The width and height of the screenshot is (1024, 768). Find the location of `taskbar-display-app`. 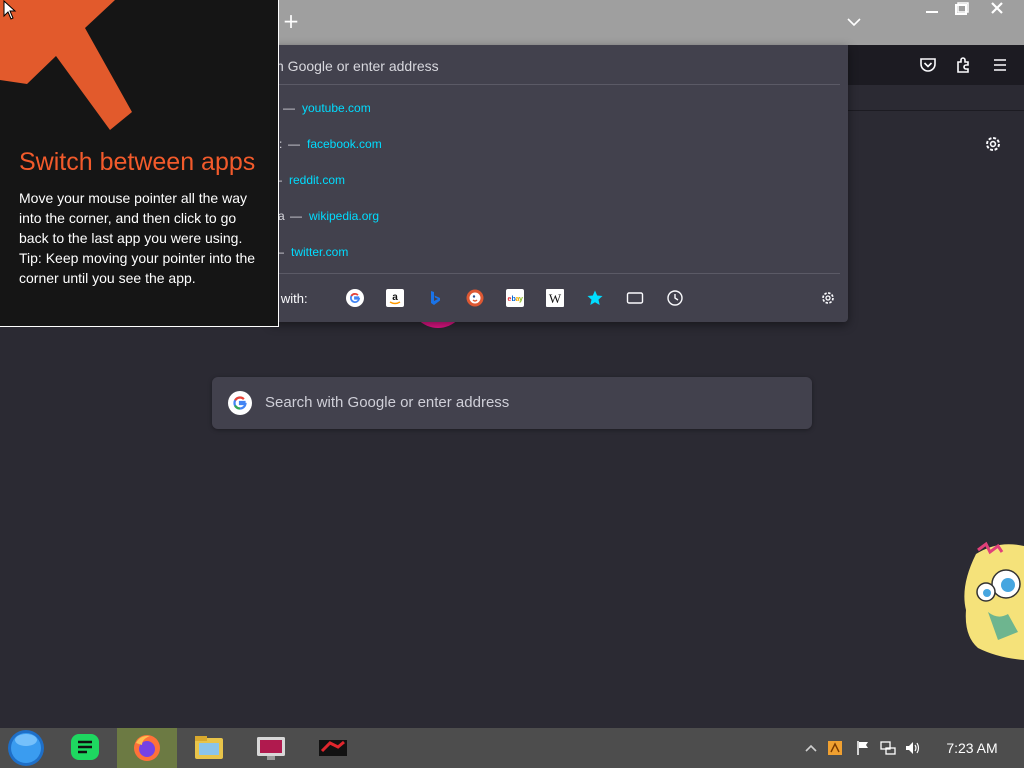

taskbar-display-app is located at coordinates (271, 748).